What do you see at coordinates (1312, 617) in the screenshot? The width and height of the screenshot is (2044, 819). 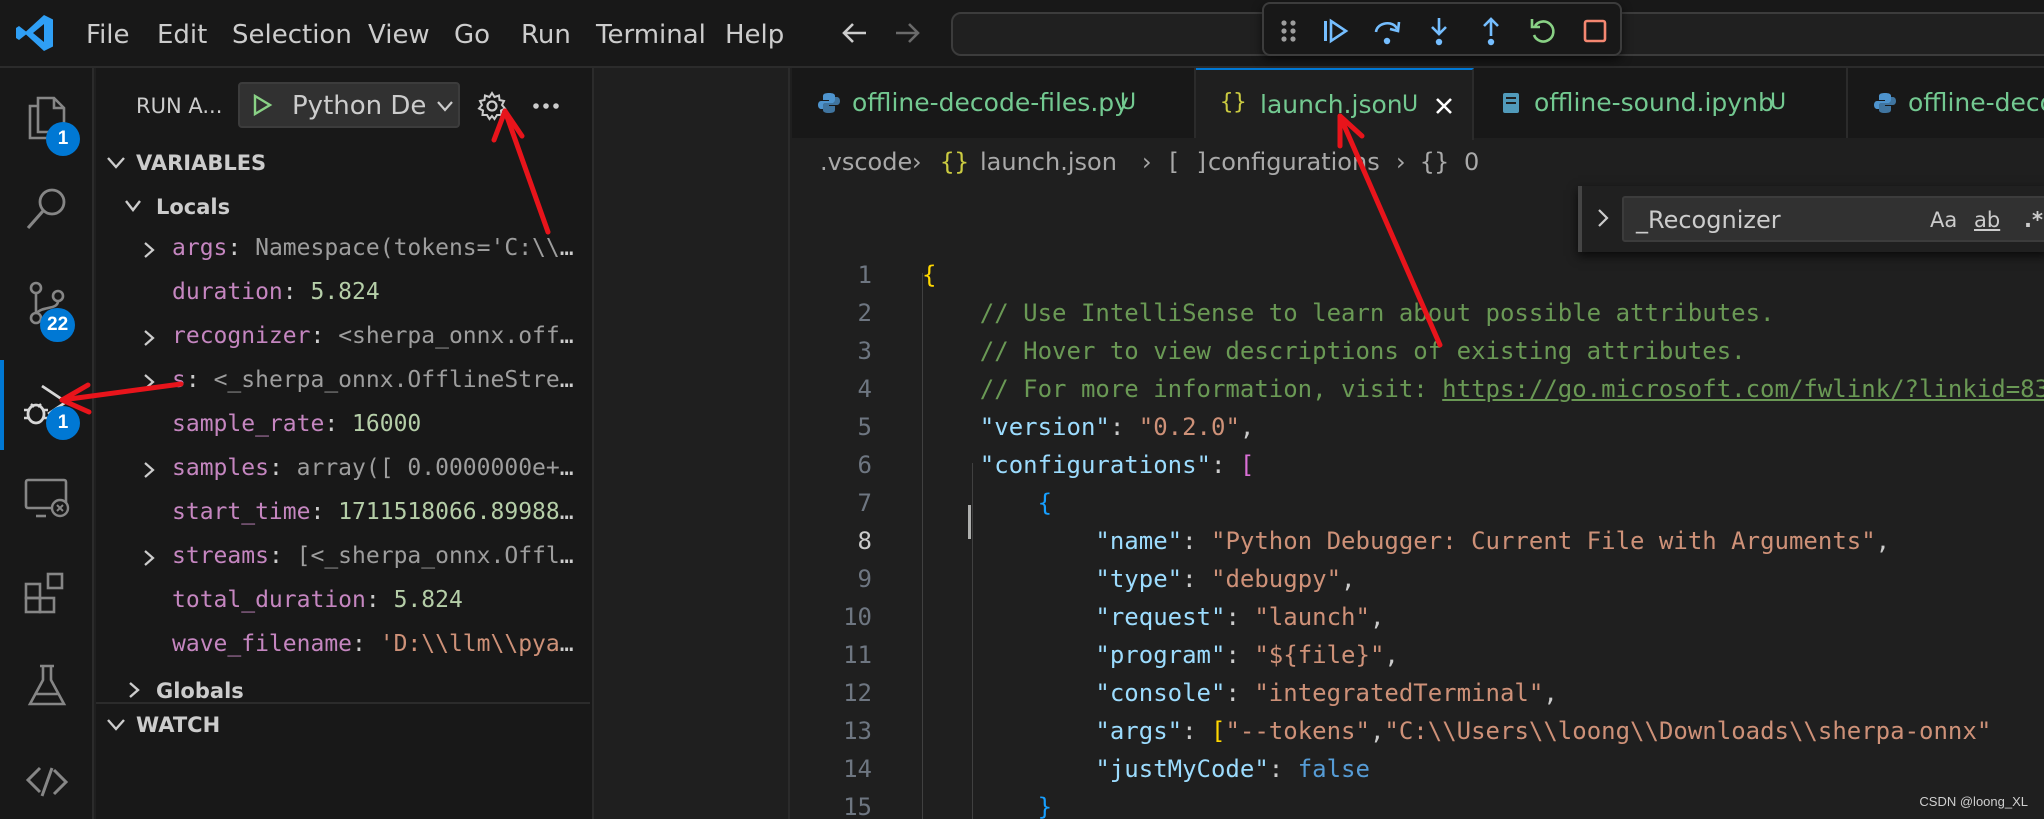 I see `code-token: "launch"` at bounding box center [1312, 617].